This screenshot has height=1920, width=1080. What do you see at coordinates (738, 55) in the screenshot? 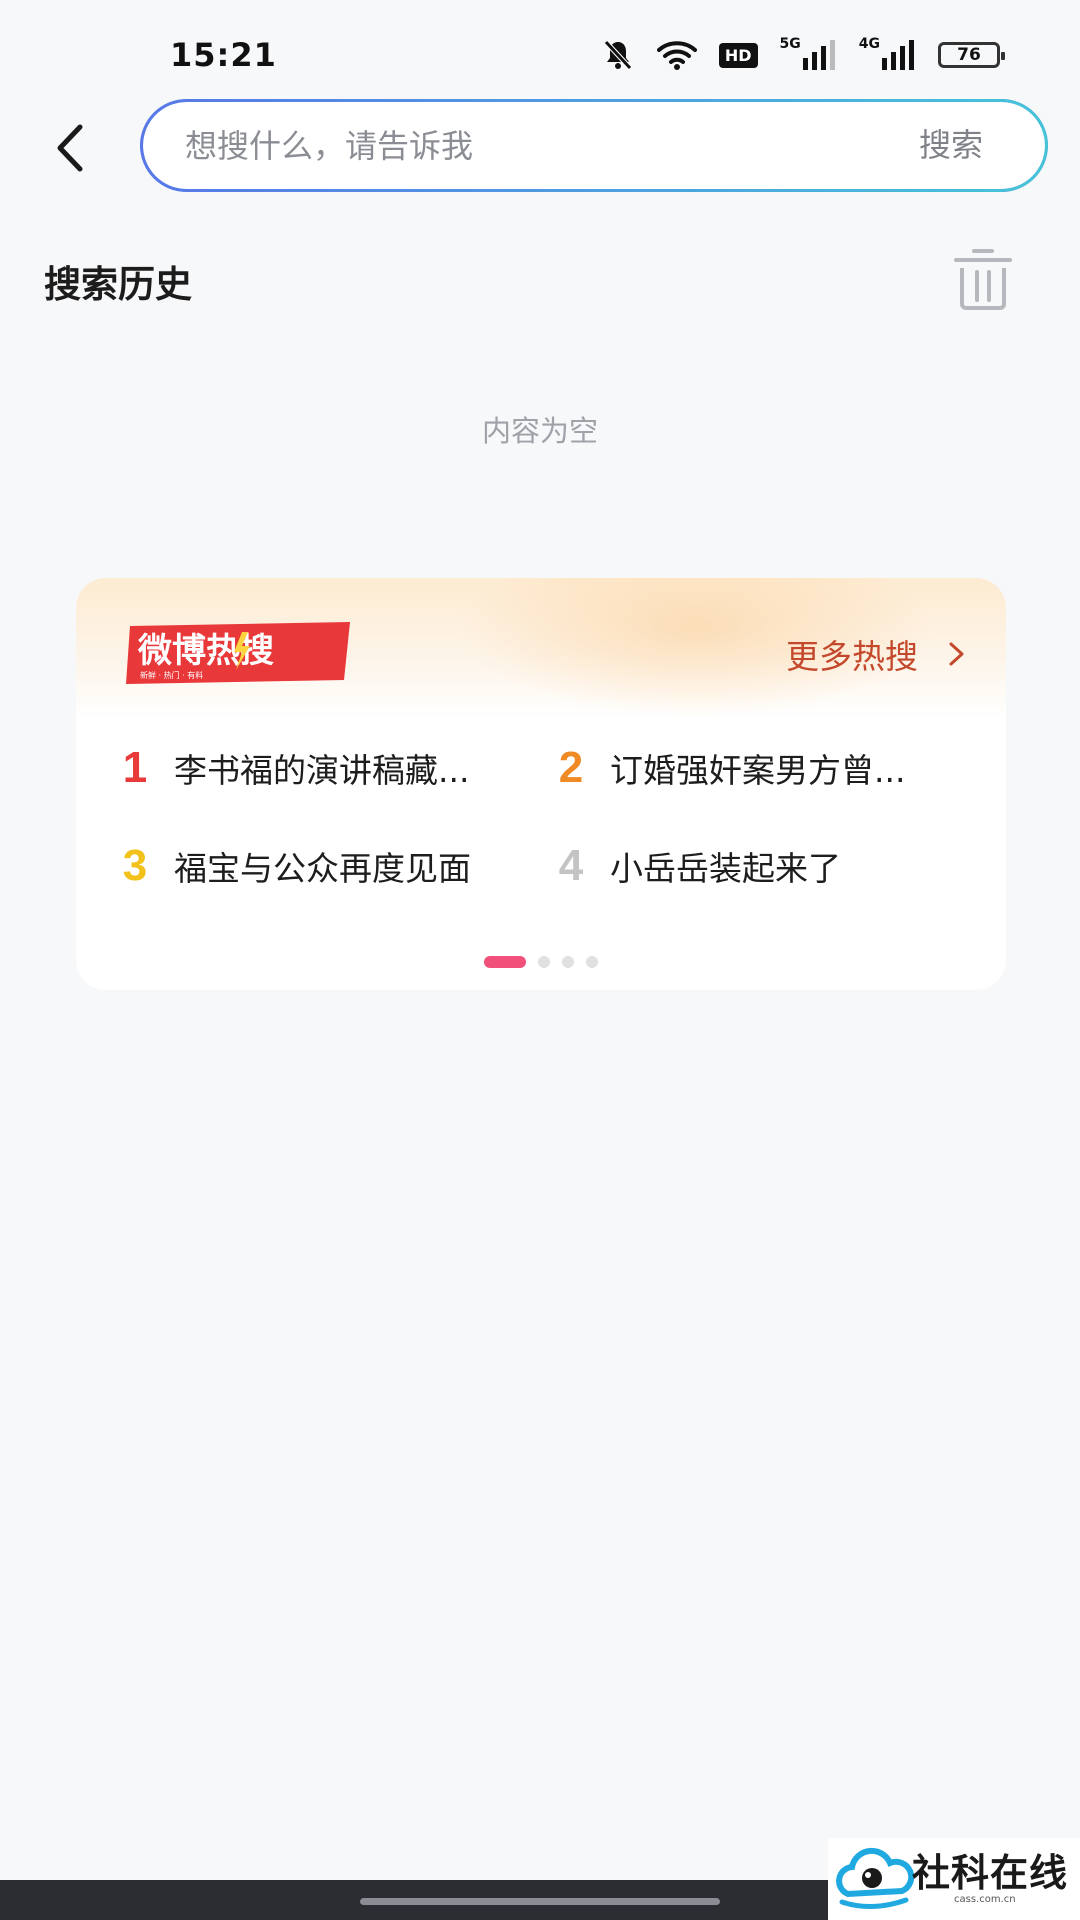
I see `hd-icon: HD` at bounding box center [738, 55].